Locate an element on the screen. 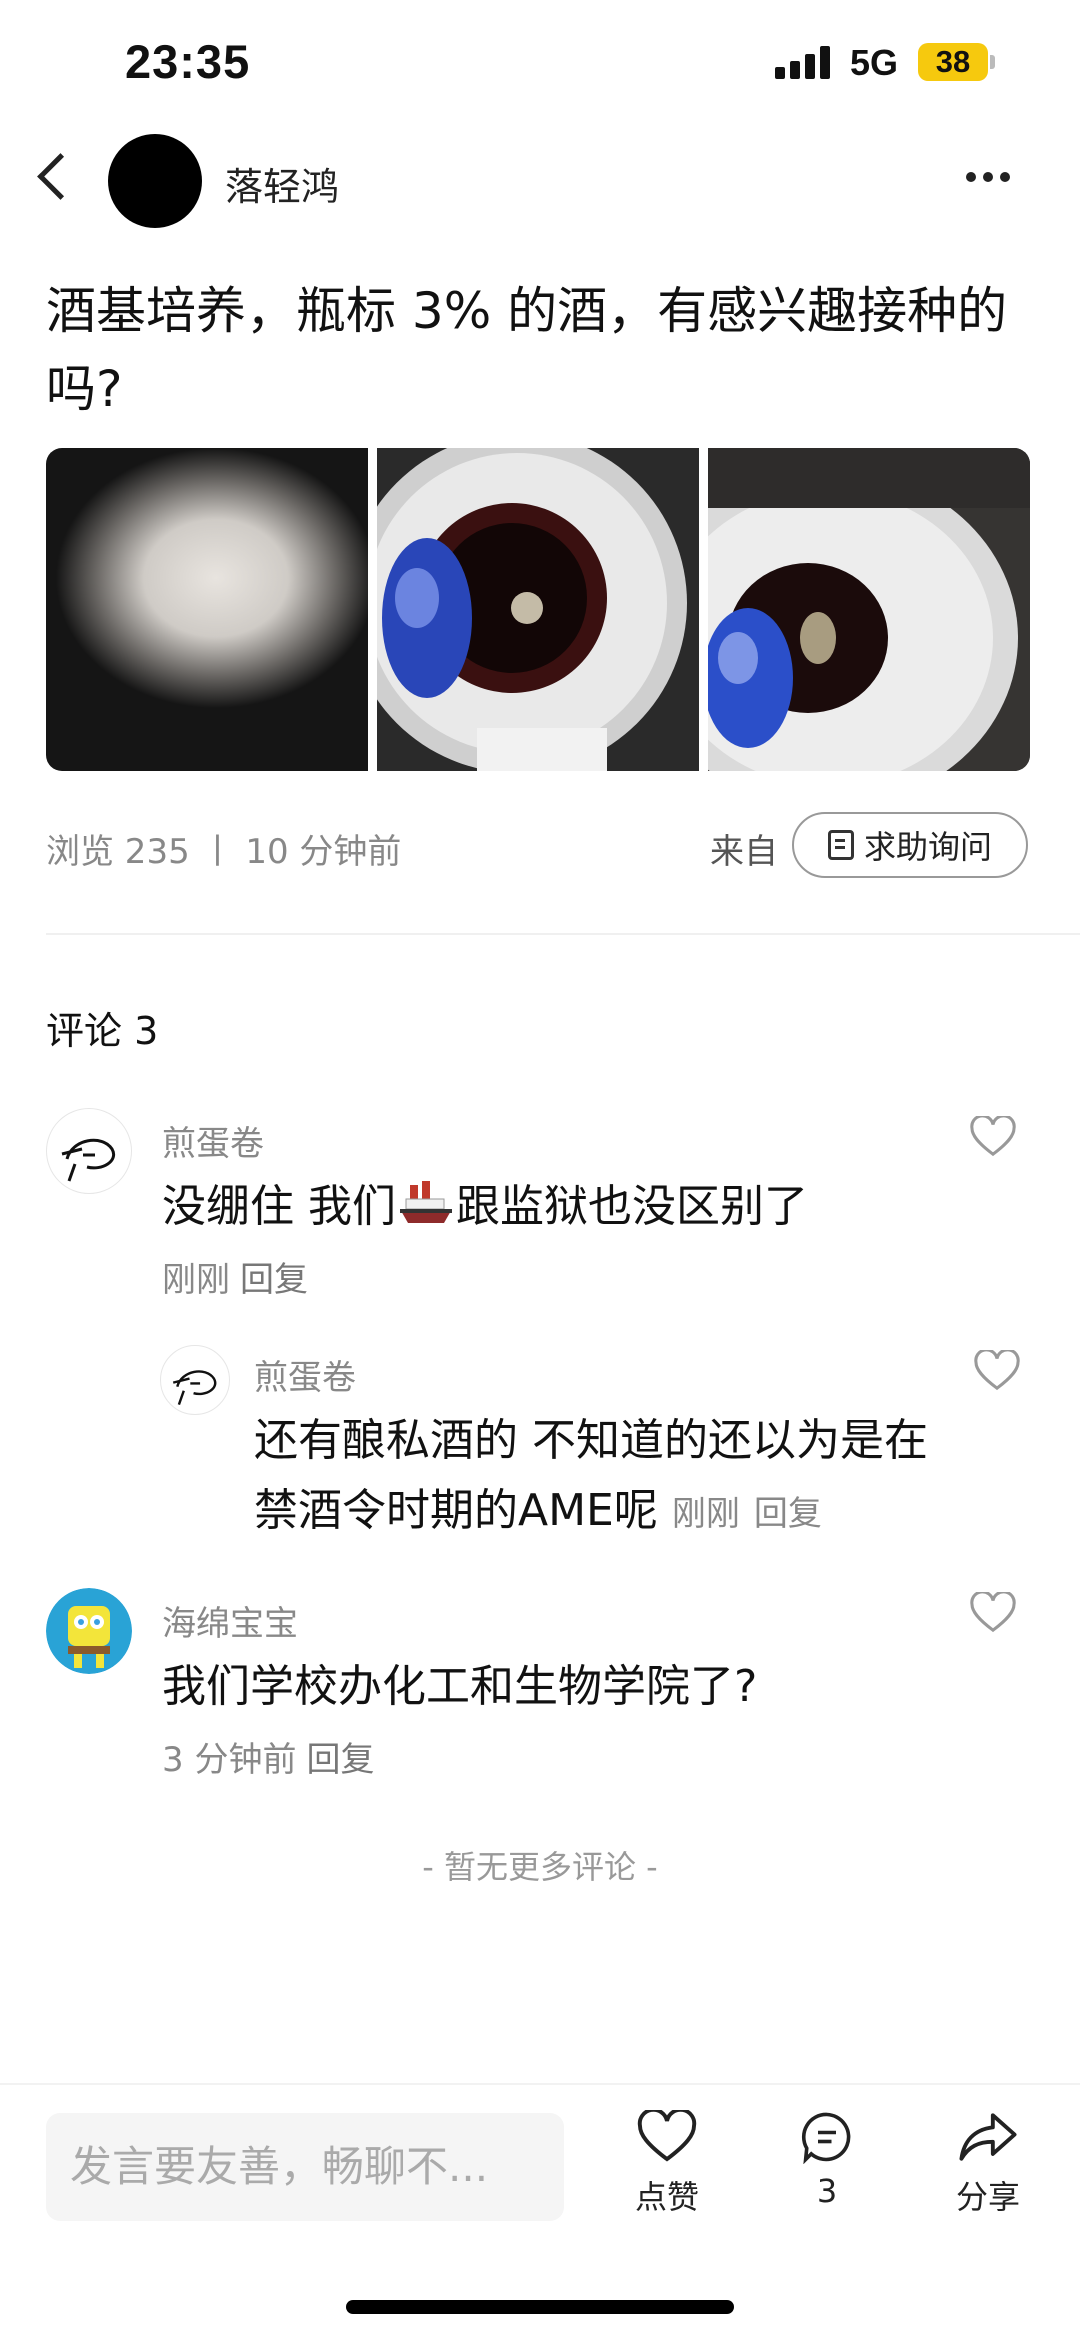 This screenshot has width=1080, height=2339. comment-text: 没绷住 我们 跟监狱也没区别了 is located at coordinates (485, 1205).